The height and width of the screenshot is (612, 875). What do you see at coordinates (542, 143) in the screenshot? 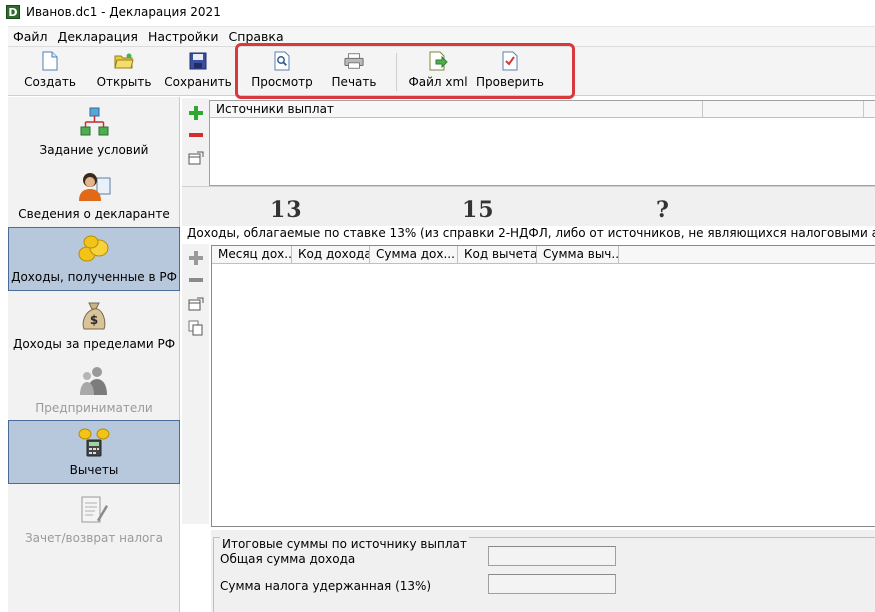
I see `sources-table: Источники выплат` at bounding box center [542, 143].